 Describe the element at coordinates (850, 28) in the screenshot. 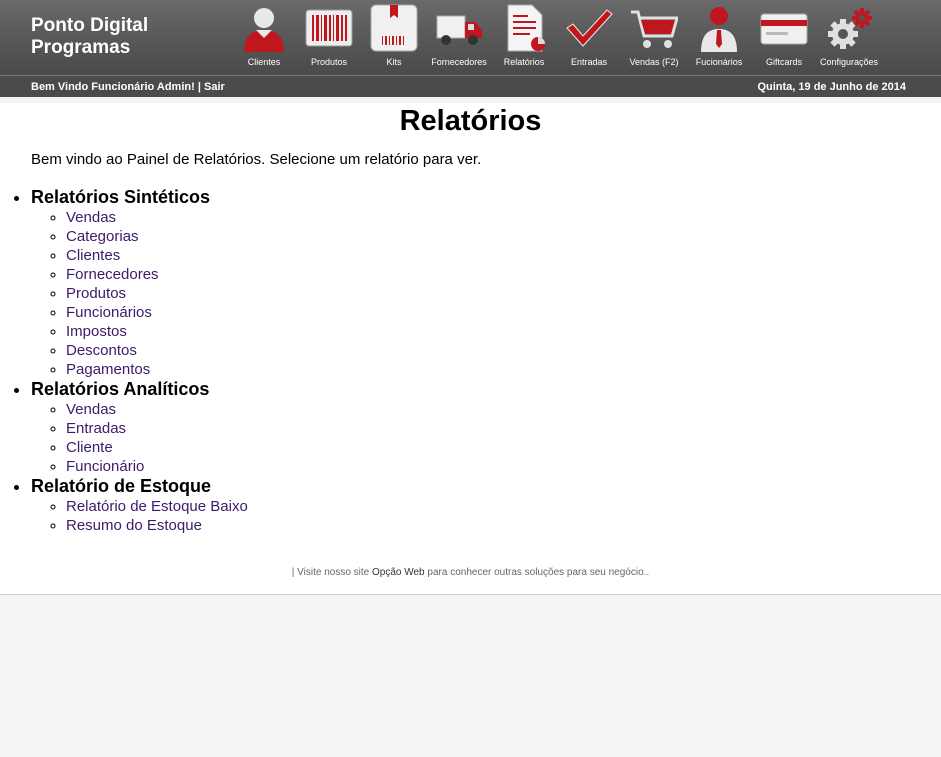

I see `gear-icon` at that location.